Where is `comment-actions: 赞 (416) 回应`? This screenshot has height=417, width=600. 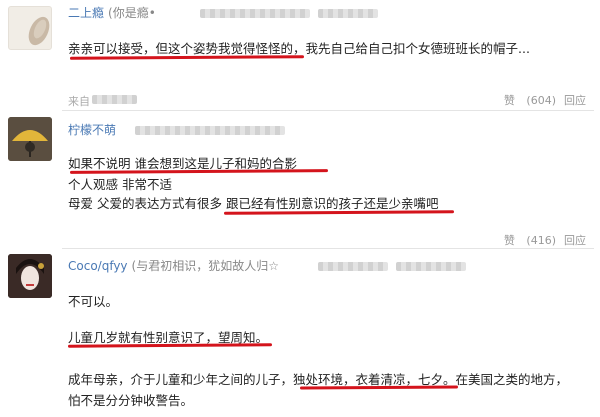
comment-actions: 赞 (416) 回应 is located at coordinates (537, 240).